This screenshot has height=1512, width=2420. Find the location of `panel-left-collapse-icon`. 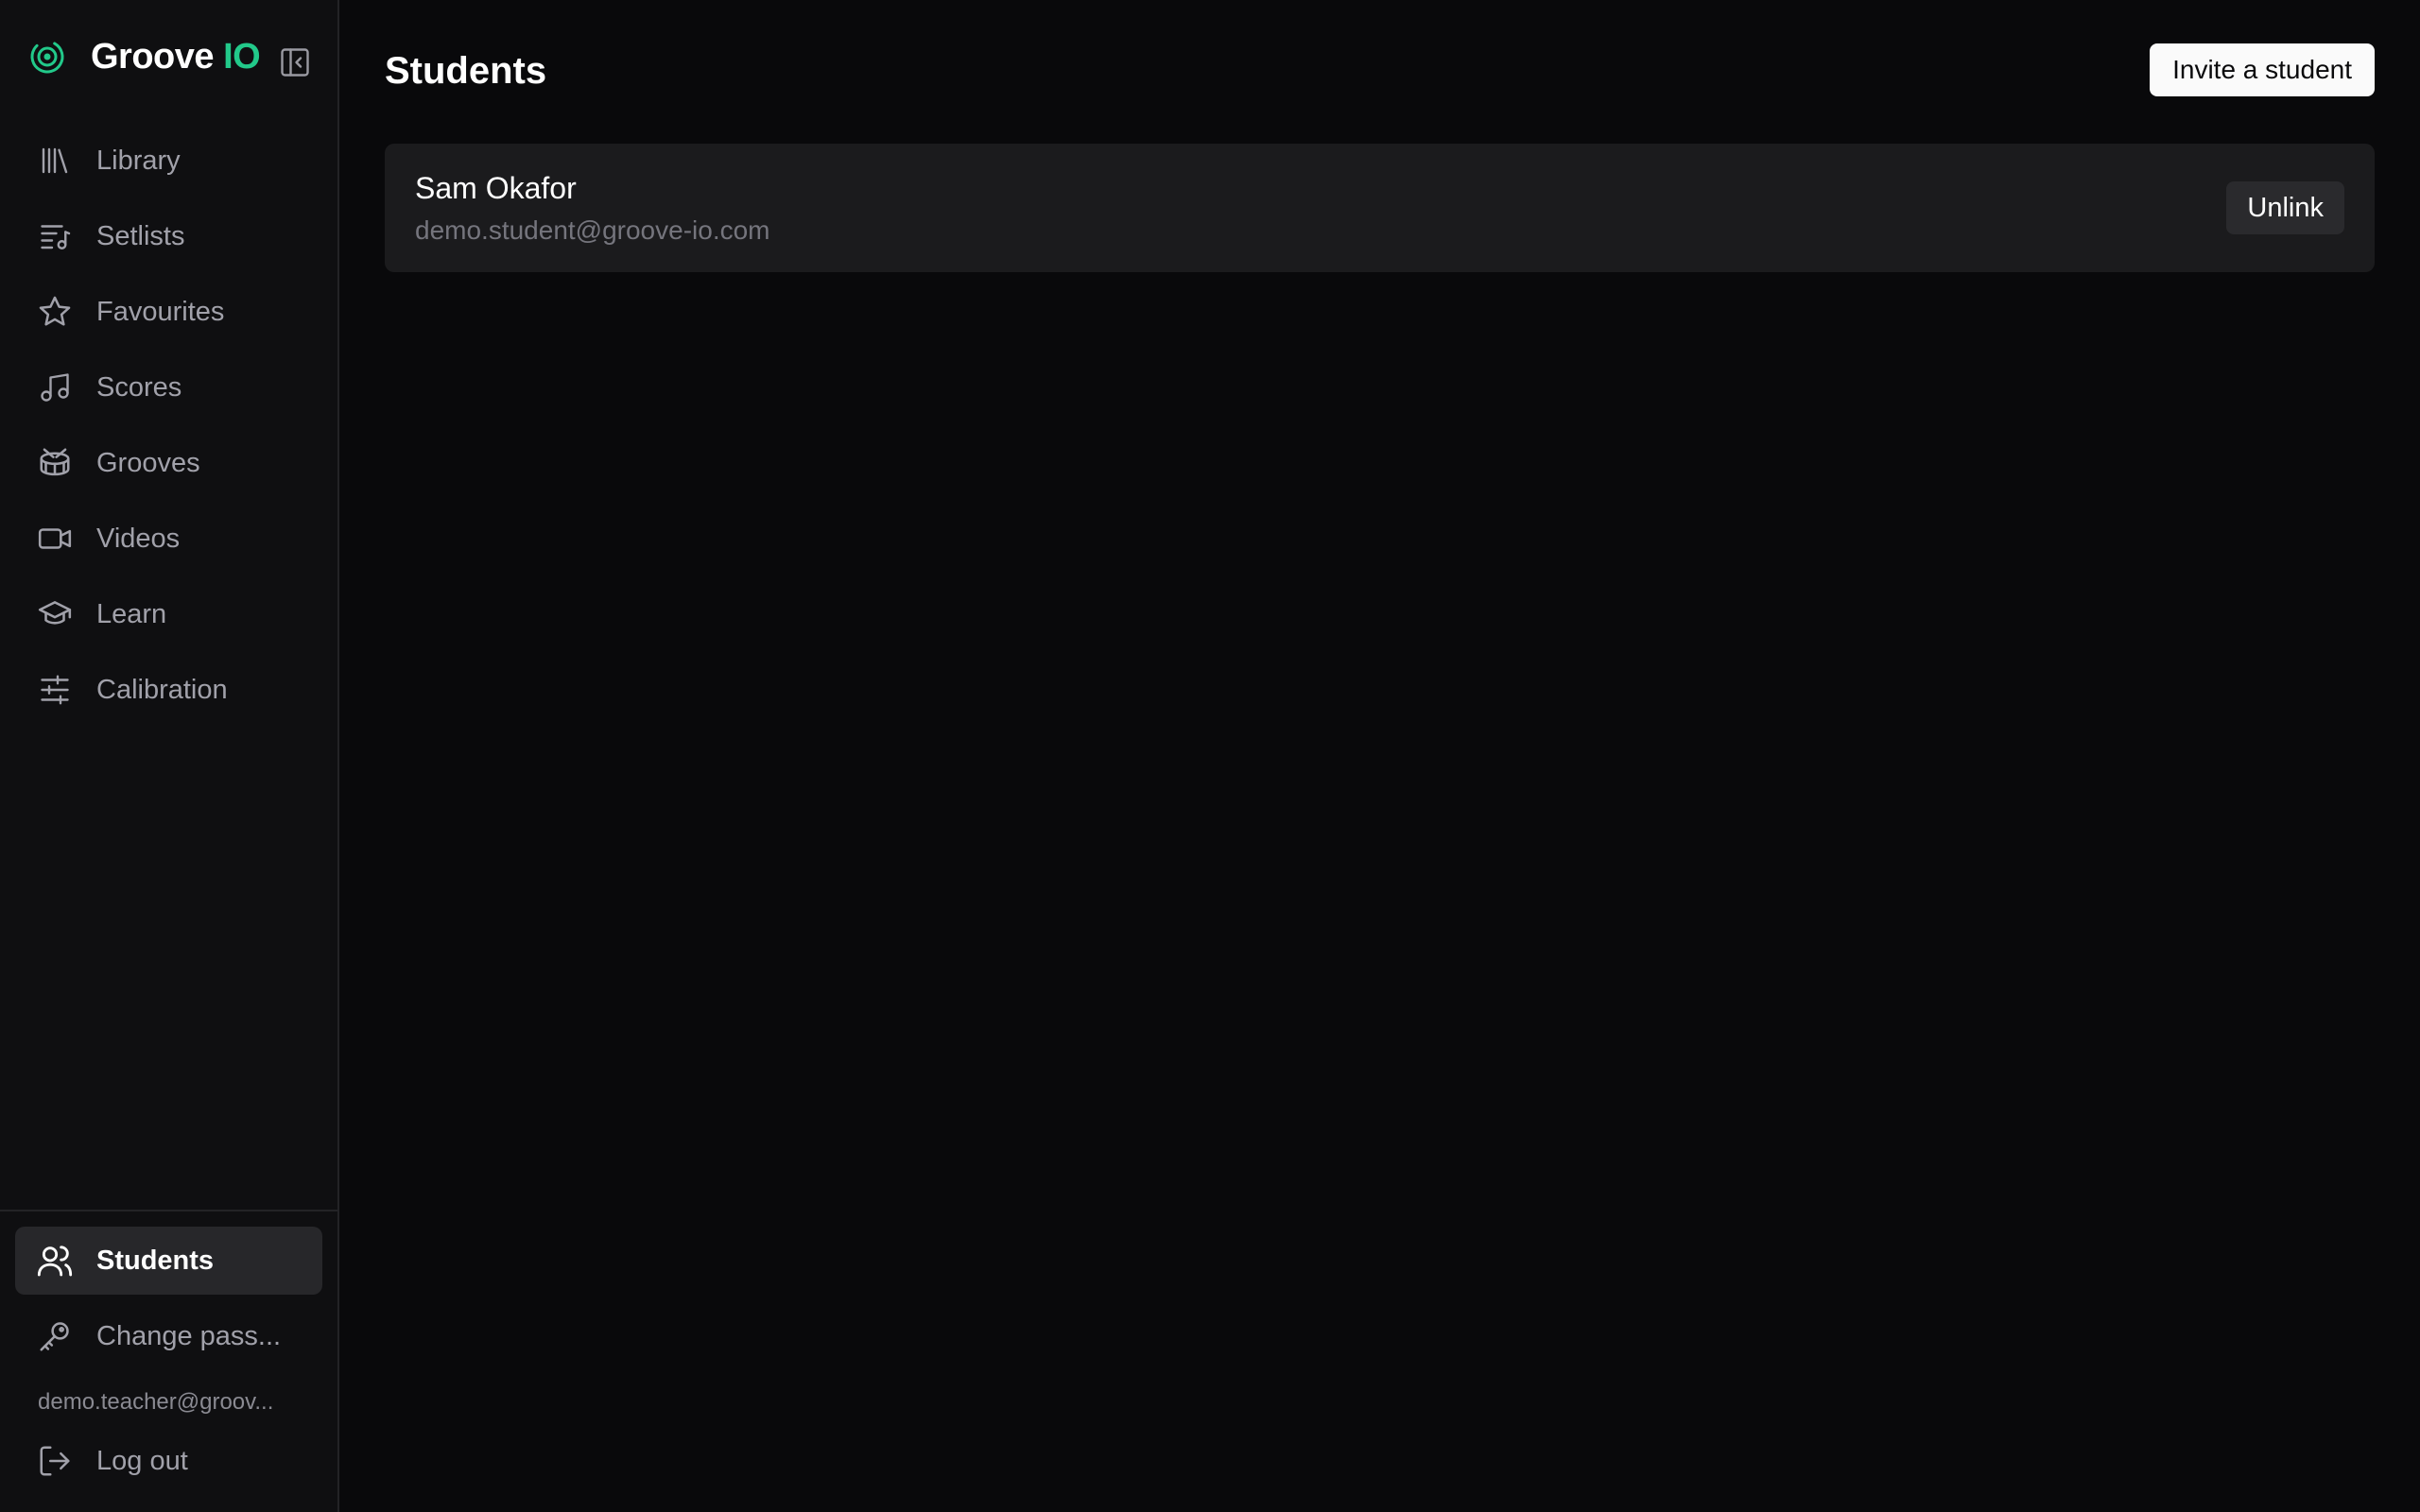

panel-left-collapse-icon is located at coordinates (295, 62).